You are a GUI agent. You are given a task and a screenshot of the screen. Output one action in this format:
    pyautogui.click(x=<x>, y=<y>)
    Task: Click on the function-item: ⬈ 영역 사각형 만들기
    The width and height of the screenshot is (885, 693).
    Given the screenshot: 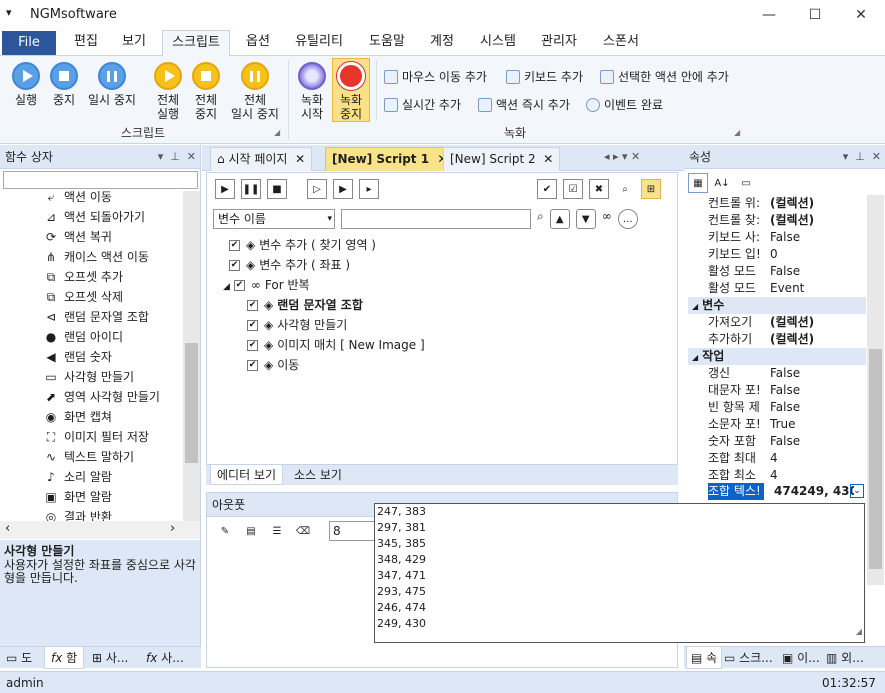 What is the action you would take?
    pyautogui.click(x=80, y=397)
    